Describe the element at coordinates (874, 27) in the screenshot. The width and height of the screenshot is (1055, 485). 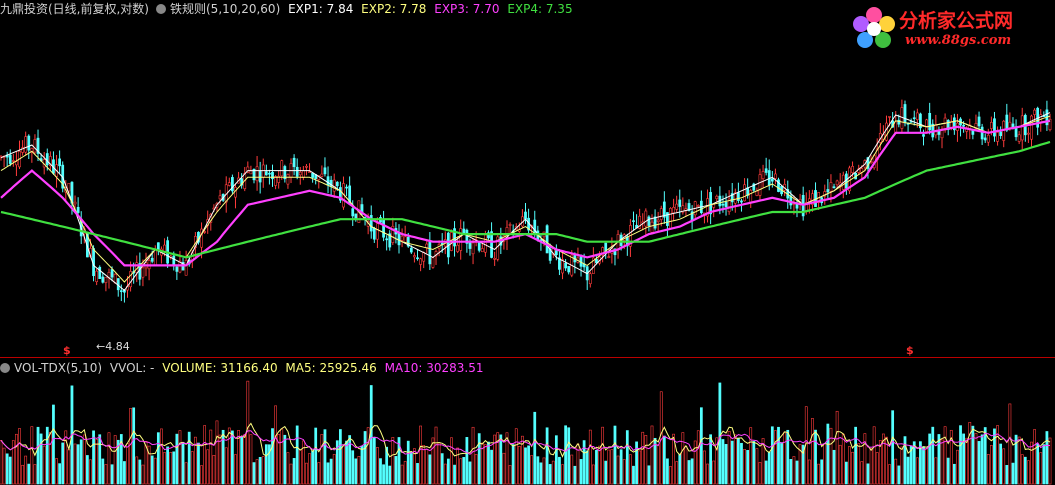
I see `flower-logo-icon` at that location.